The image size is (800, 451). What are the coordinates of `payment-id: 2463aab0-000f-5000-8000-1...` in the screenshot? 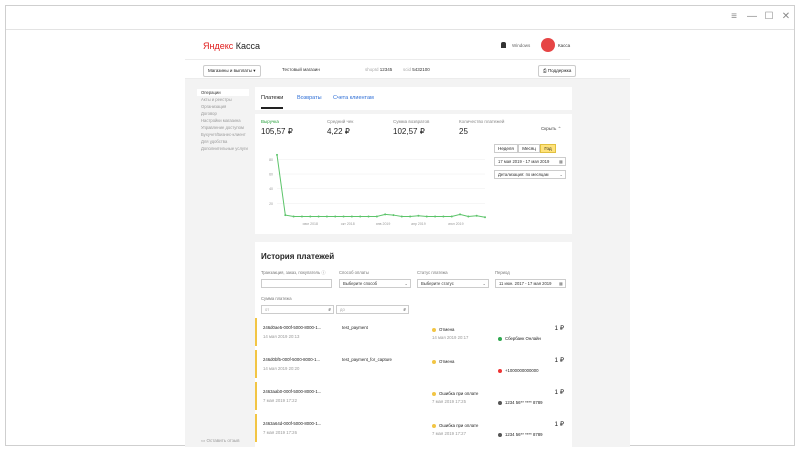 It's located at (292, 391).